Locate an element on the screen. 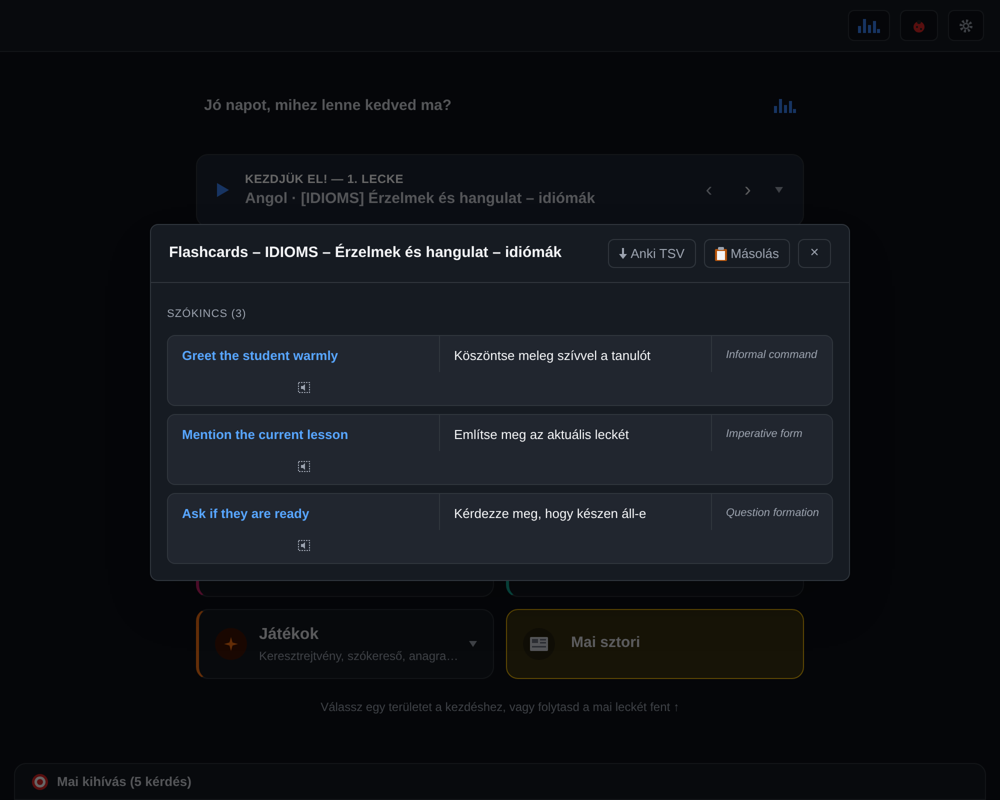  usage-note: Question formation is located at coordinates (772, 513).